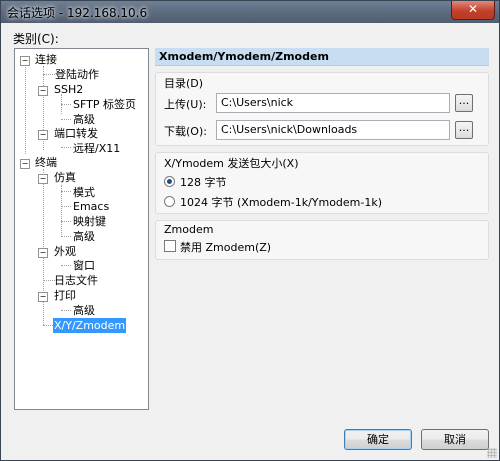 Image resolution: width=500 pixels, height=461 pixels. What do you see at coordinates (91, 206) in the screenshot?
I see `tree-item-emacs: Emacs` at bounding box center [91, 206].